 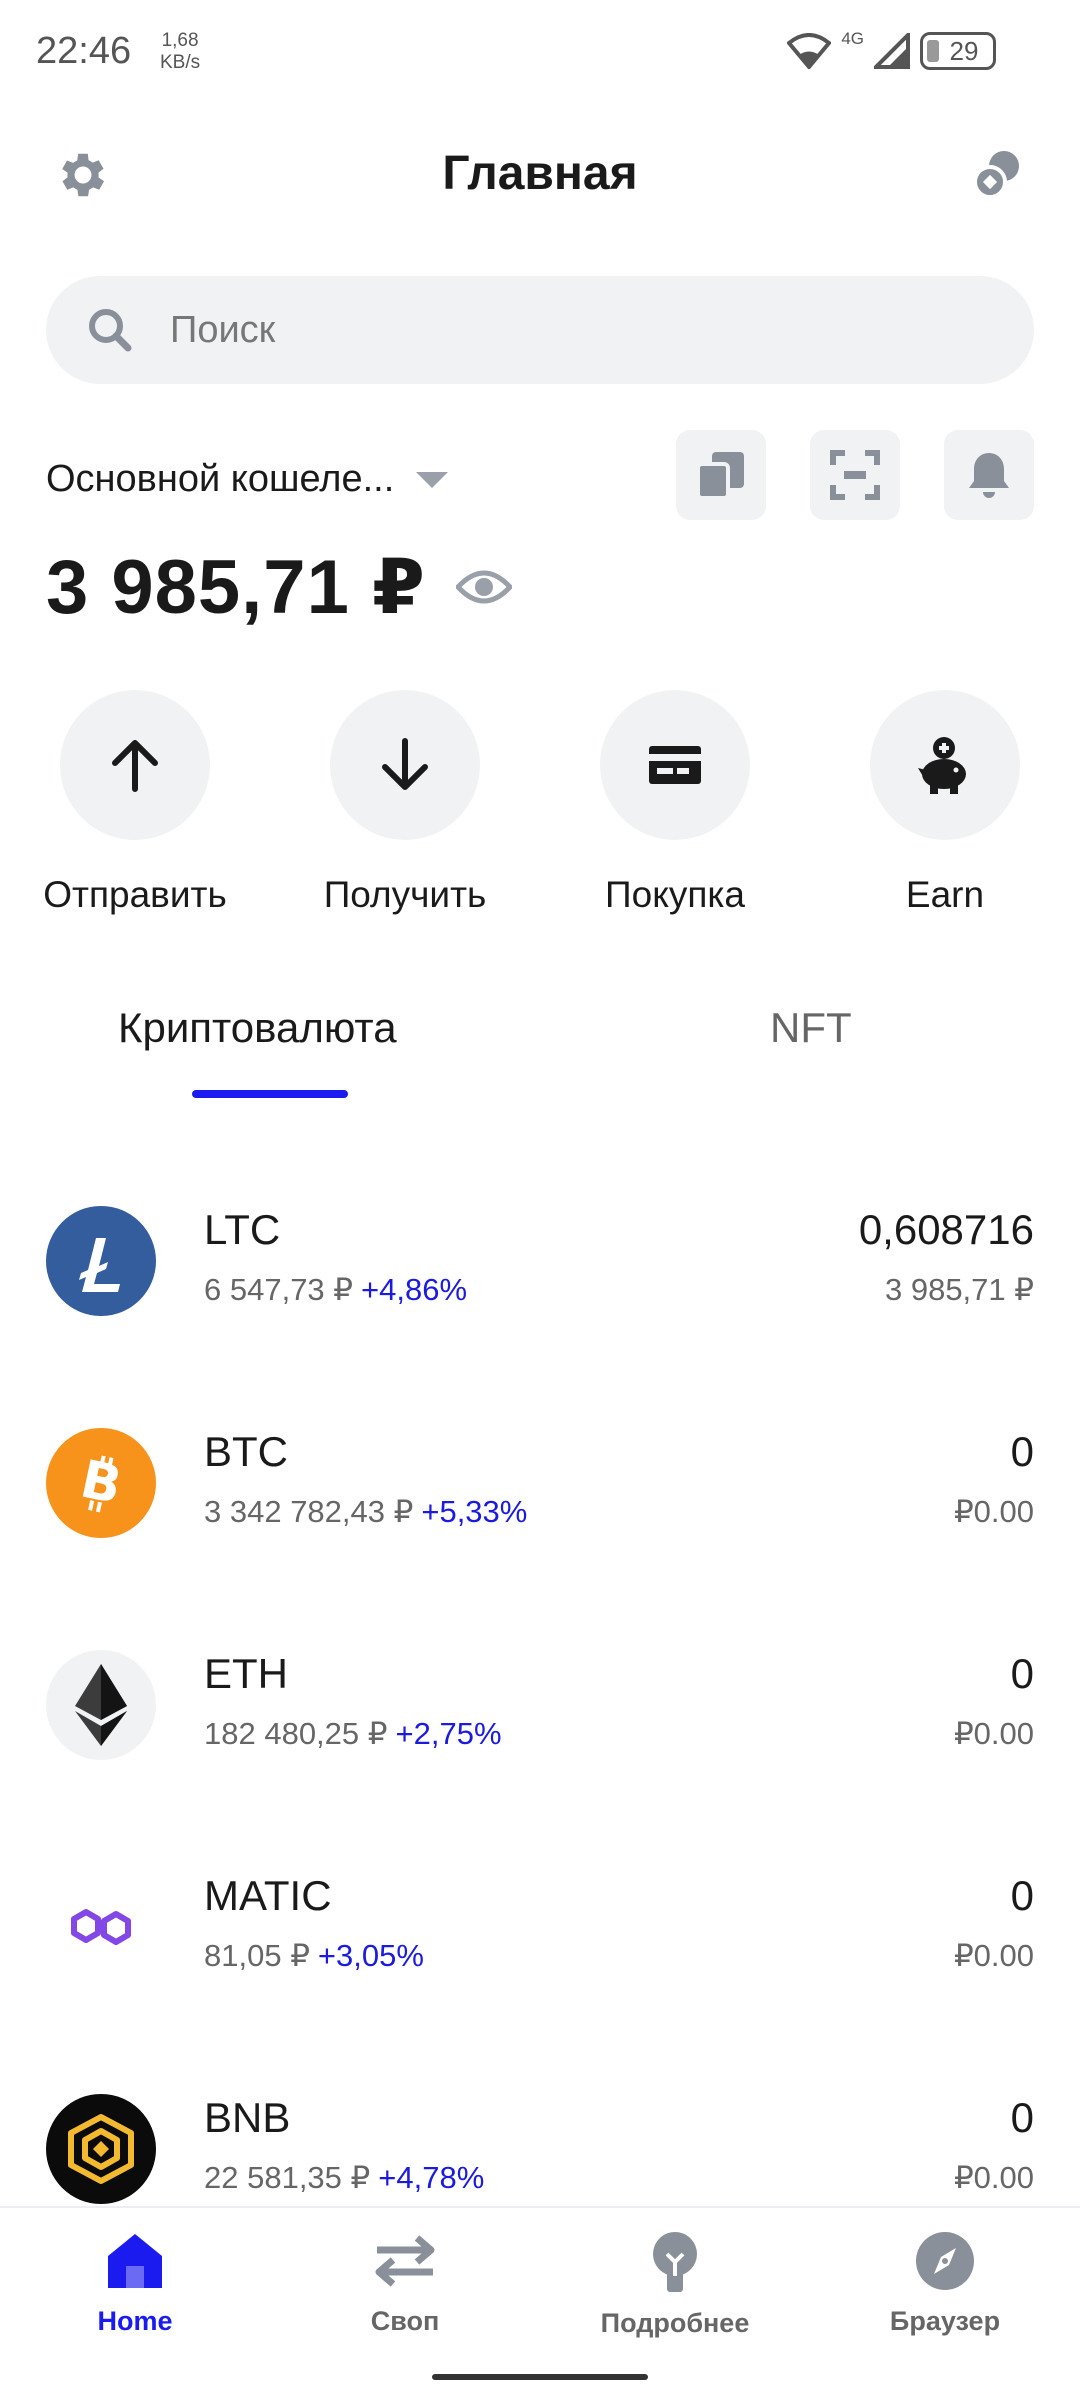 I want to click on balance-value: 3 985,71 ₽, so click(x=236, y=587).